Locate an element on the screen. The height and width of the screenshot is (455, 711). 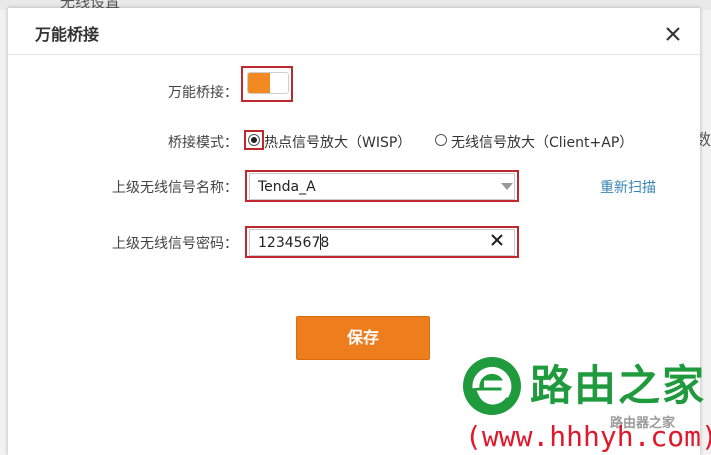
radio-client-ap-label: 无线信号放大（Client+AP） is located at coordinates (542, 142).